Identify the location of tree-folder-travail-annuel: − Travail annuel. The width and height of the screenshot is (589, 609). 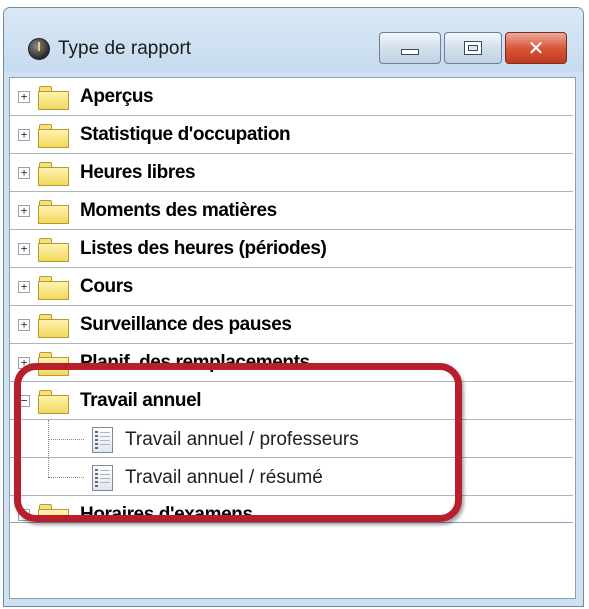
(291, 401).